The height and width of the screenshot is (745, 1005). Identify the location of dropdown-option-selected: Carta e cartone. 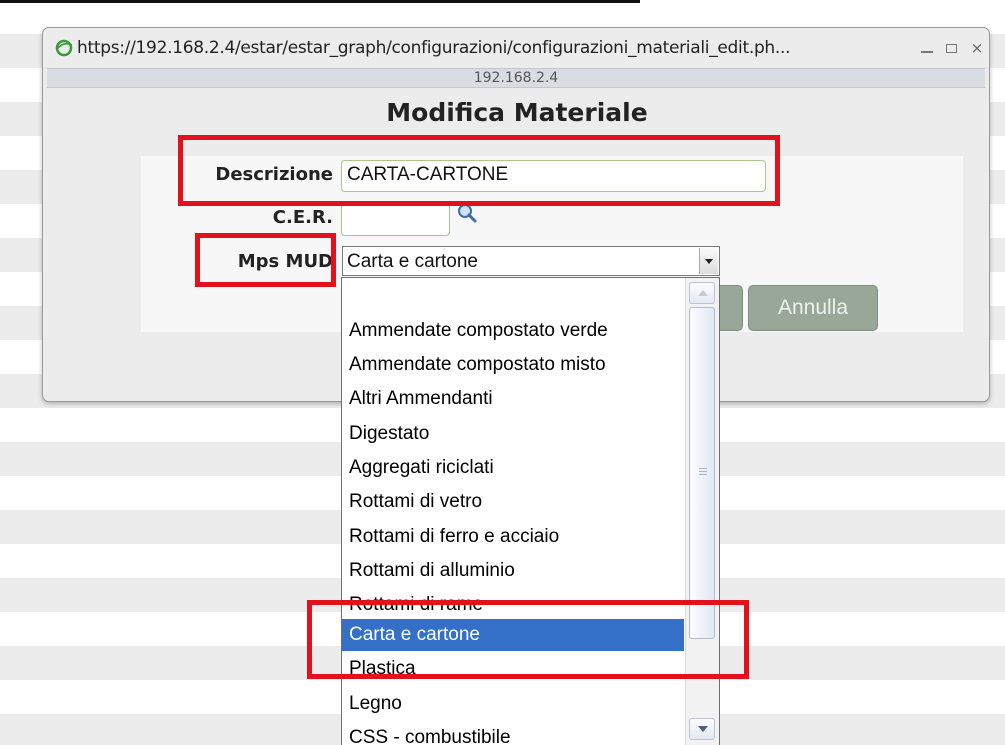
(513, 635).